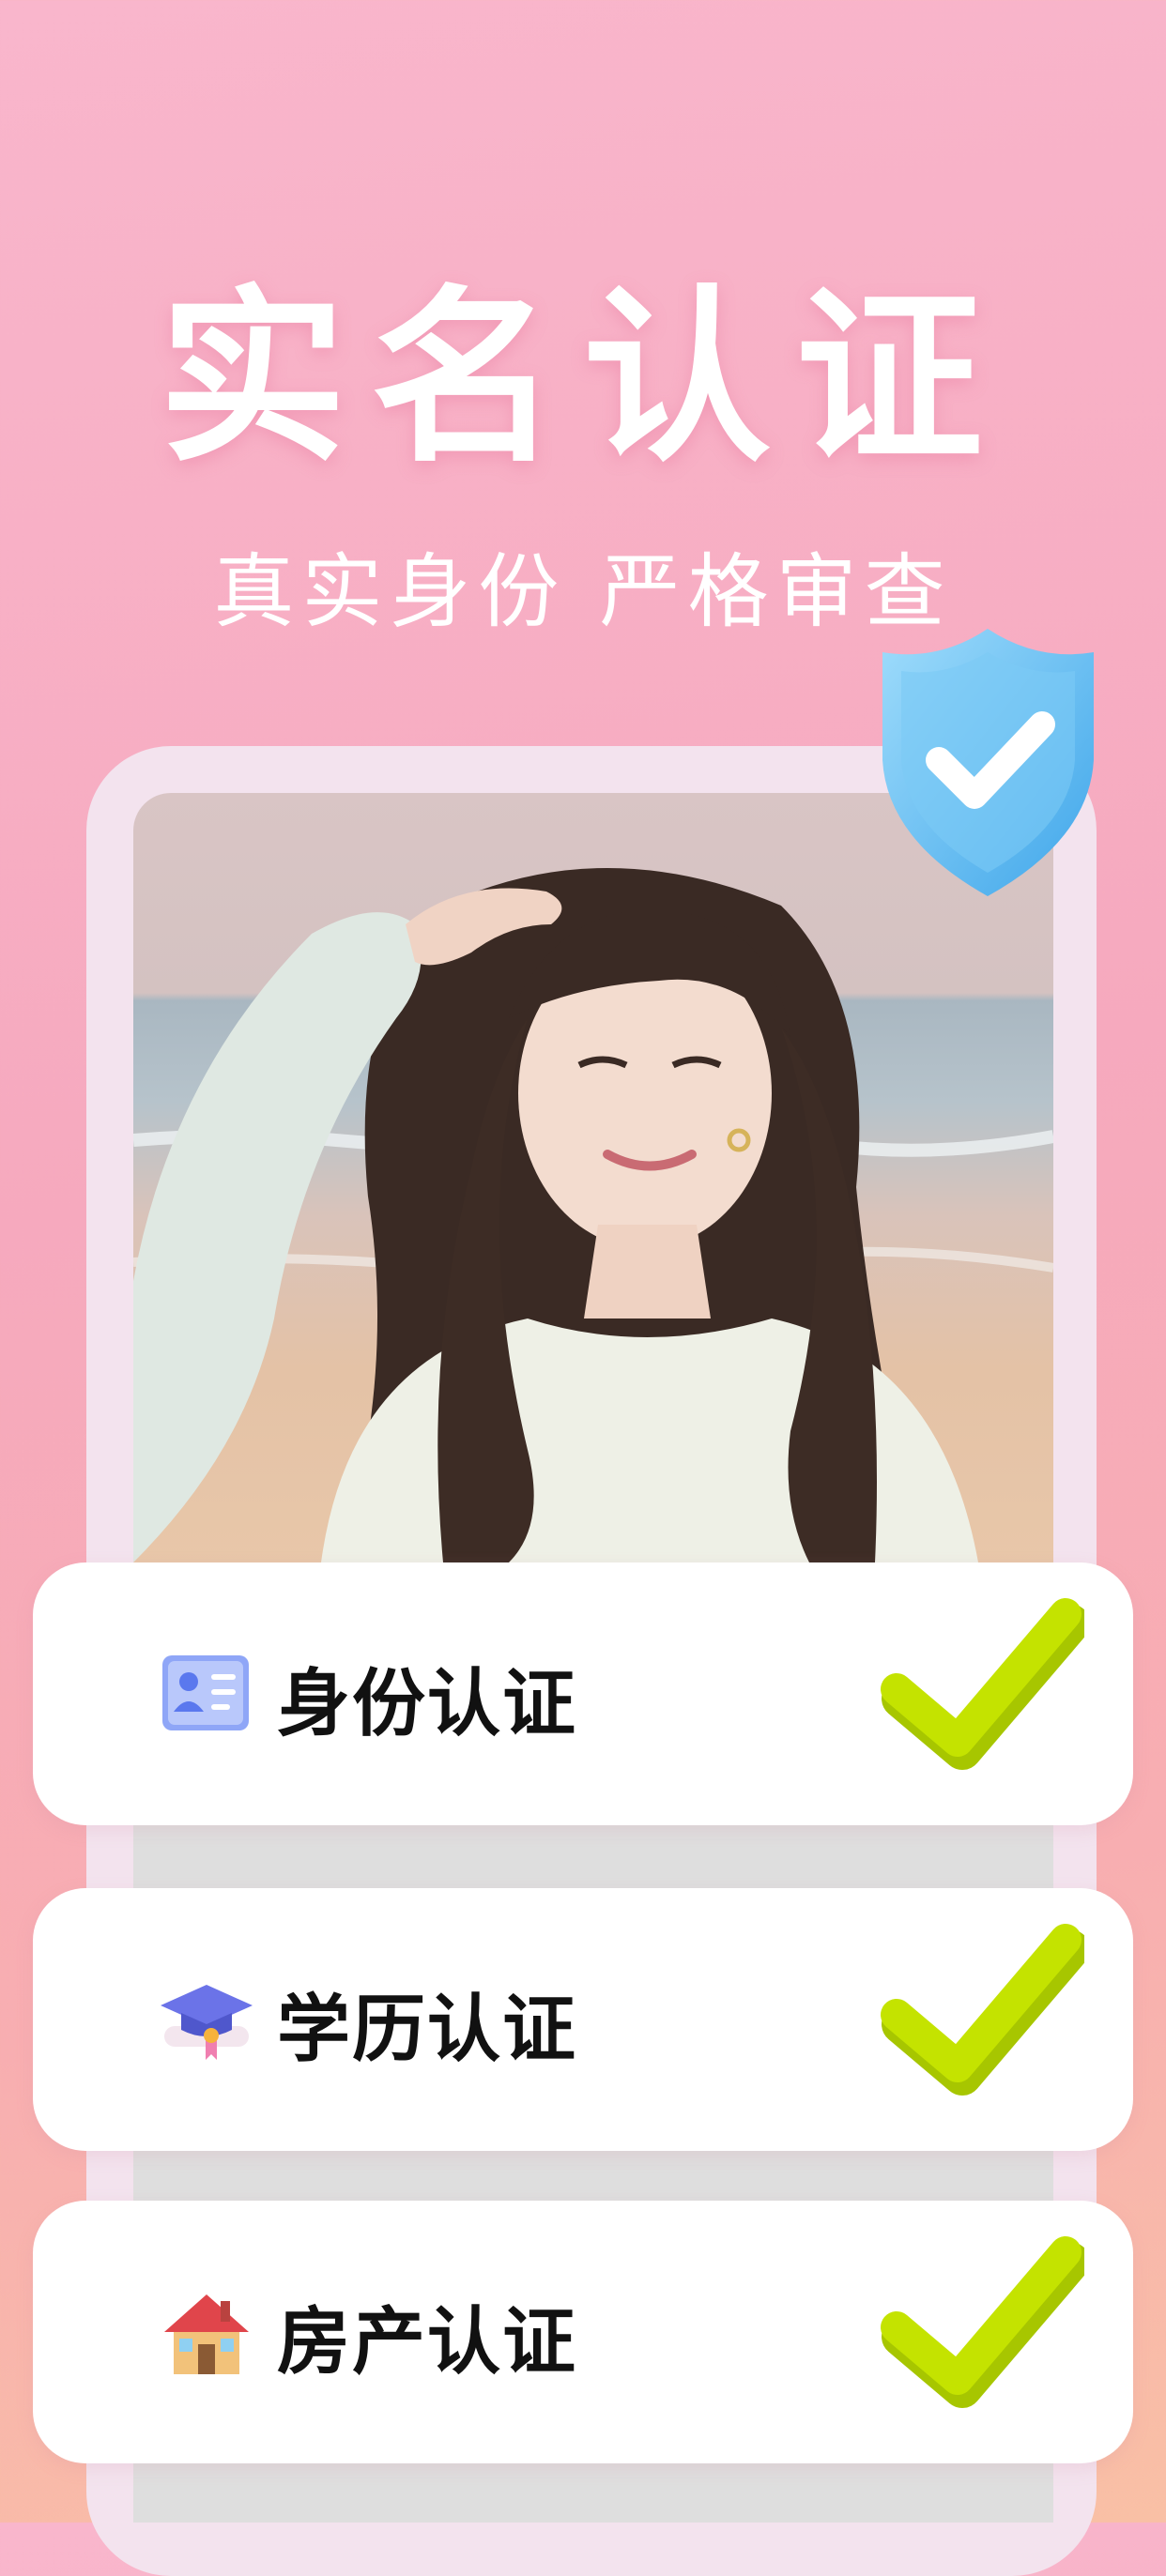 The height and width of the screenshot is (2576, 1166). Describe the element at coordinates (427, 2030) in the screenshot. I see `verification-label-education: 学历认证` at that location.